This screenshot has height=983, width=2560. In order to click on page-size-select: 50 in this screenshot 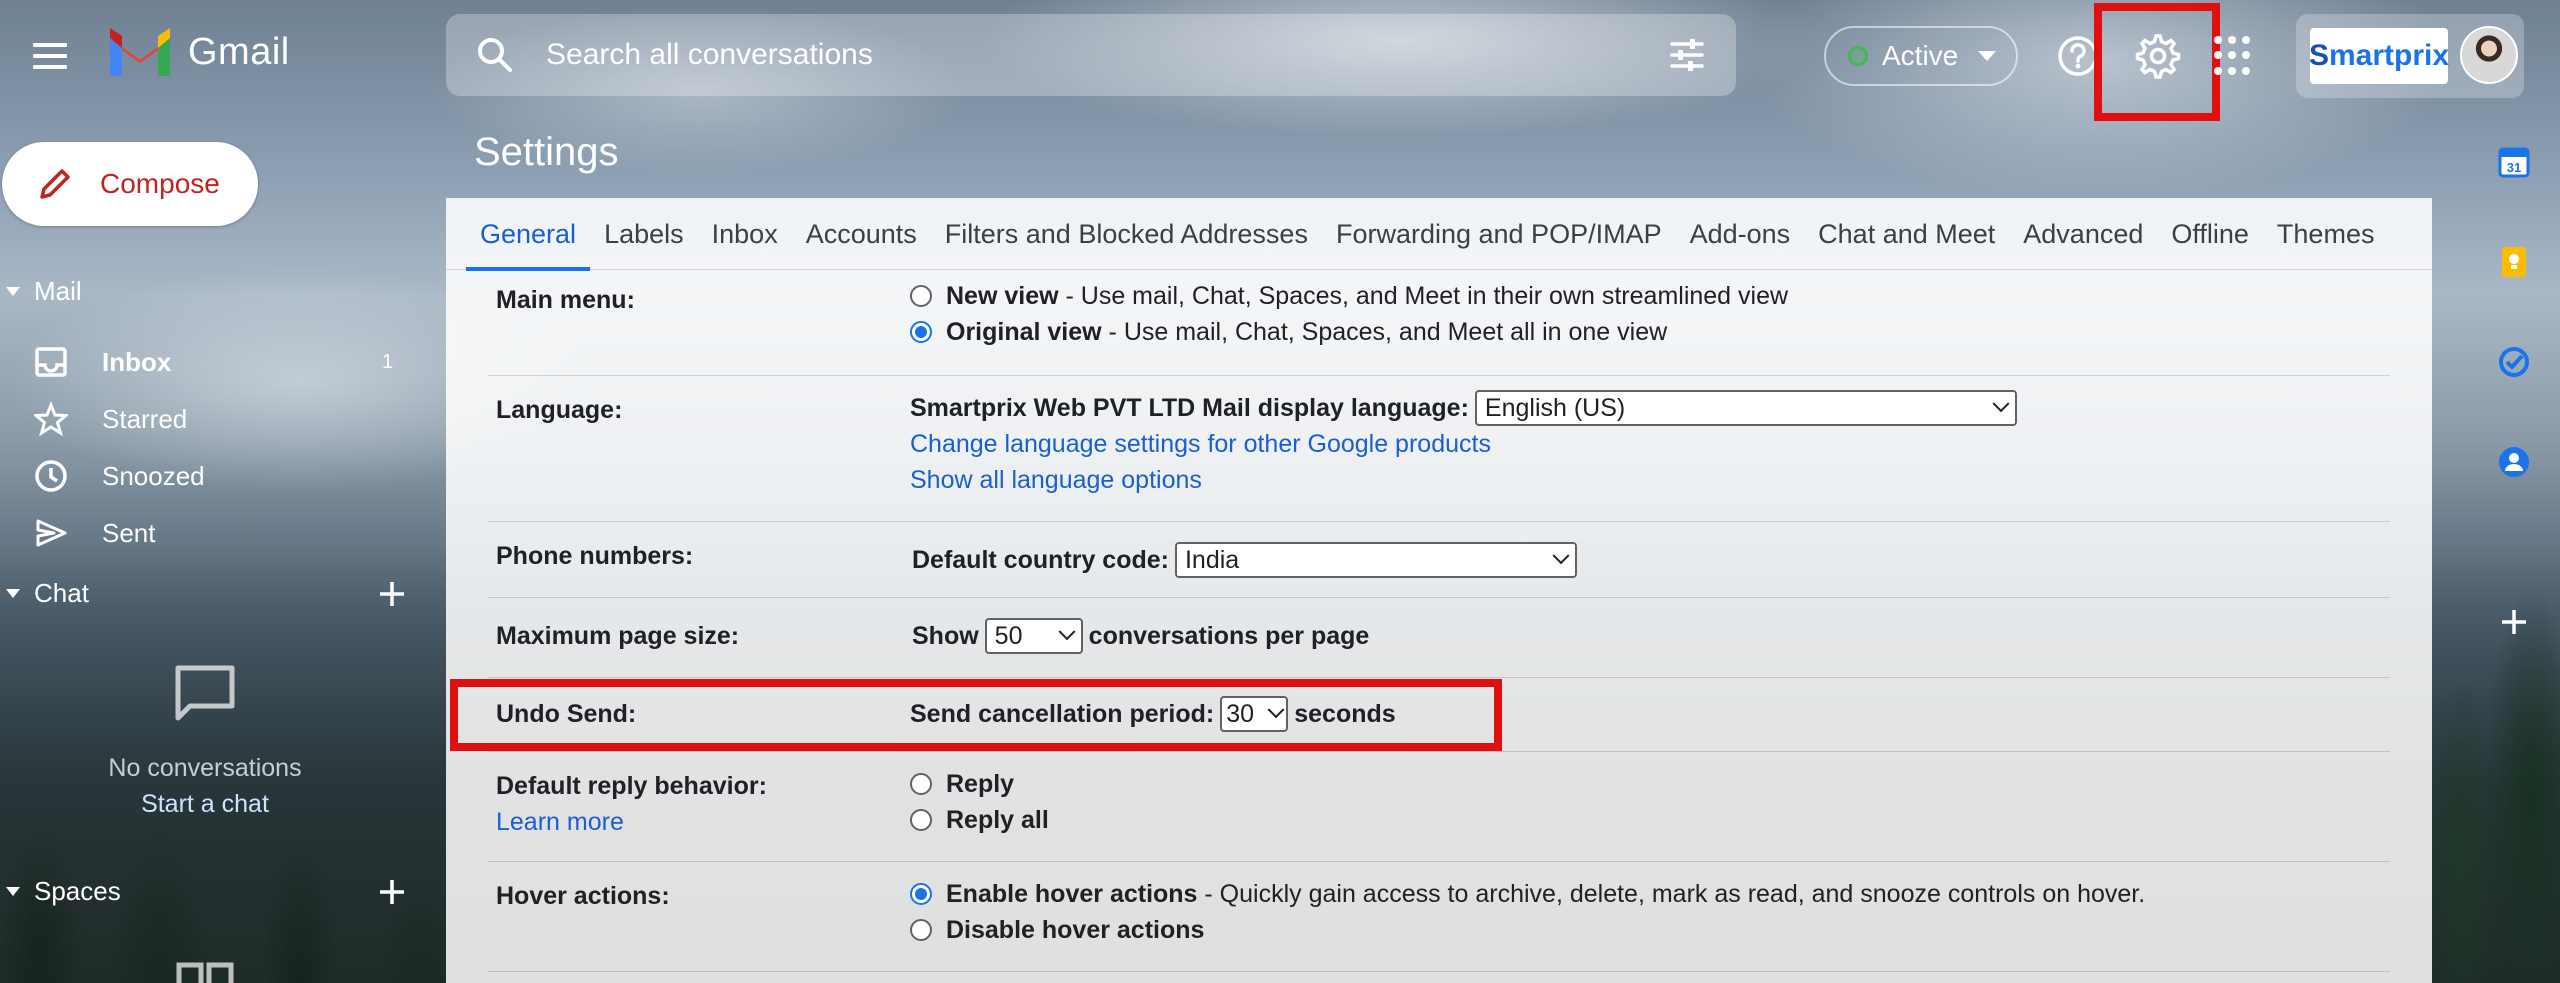, I will do `click(1033, 636)`.